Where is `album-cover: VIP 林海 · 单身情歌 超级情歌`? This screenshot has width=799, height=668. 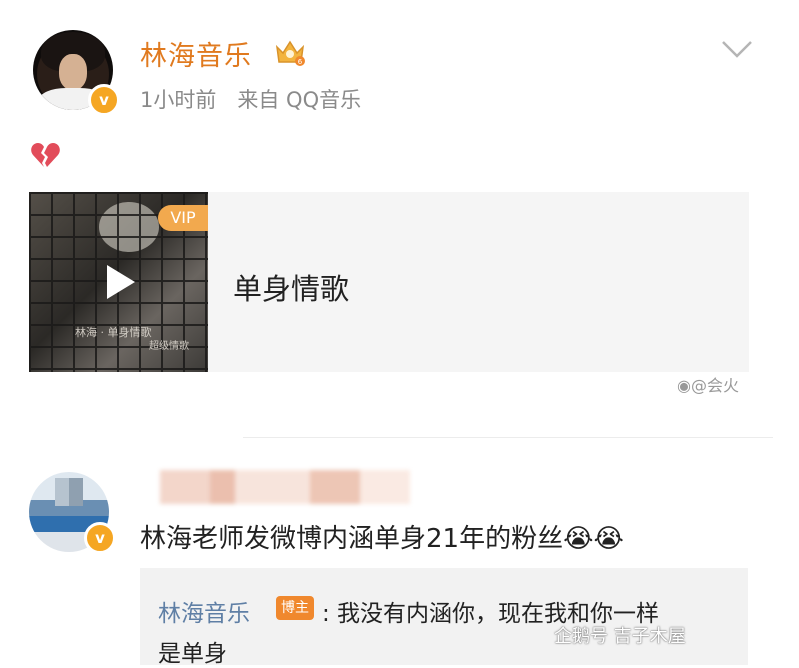 album-cover: VIP 林海 · 单身情歌 超级情歌 is located at coordinates (118, 282).